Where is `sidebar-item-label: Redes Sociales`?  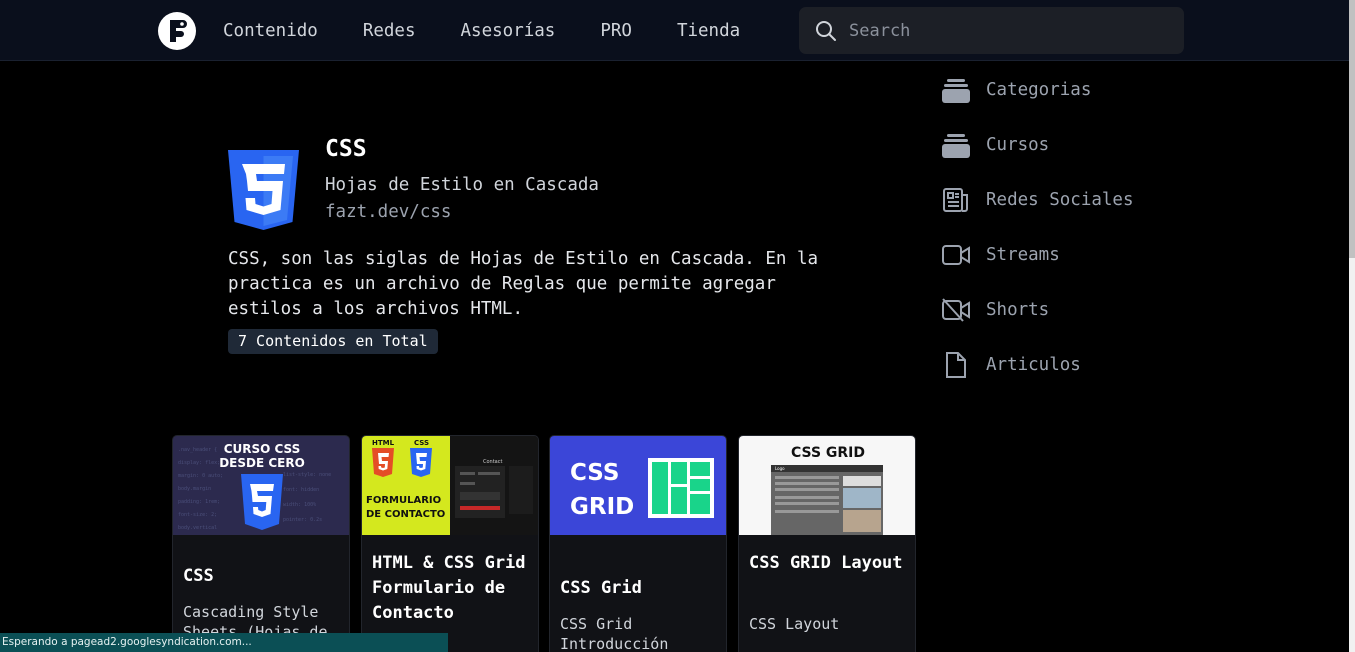
sidebar-item-label: Redes Sociales is located at coordinates (1060, 200).